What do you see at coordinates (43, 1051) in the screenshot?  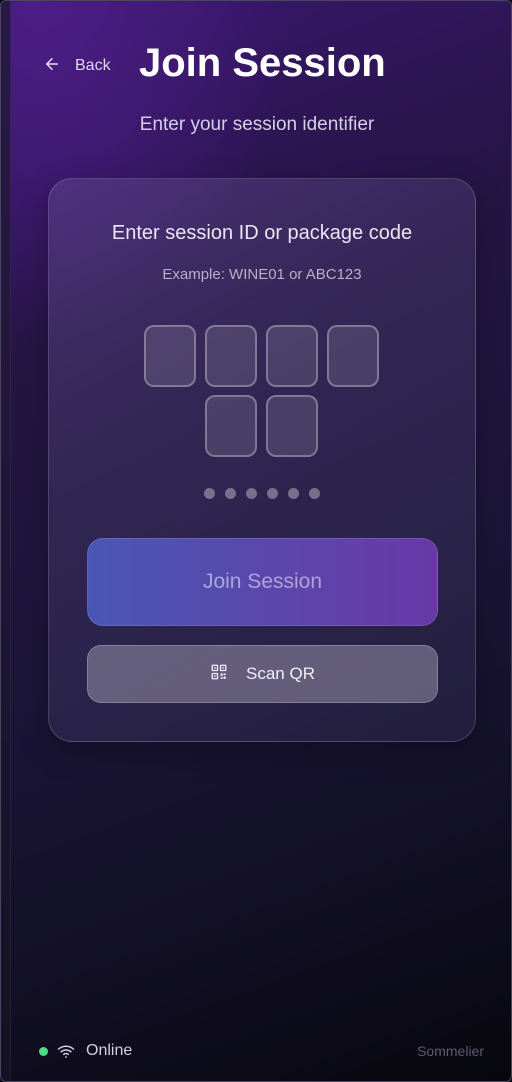 I see `status-indicator` at bounding box center [43, 1051].